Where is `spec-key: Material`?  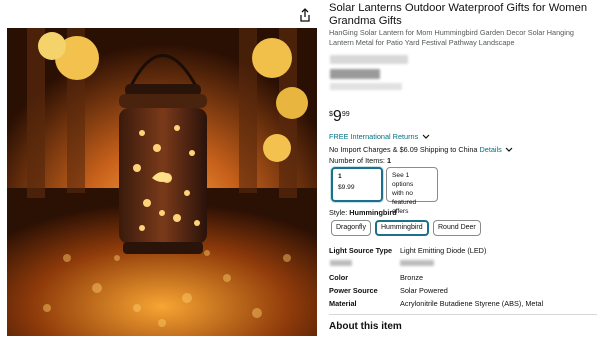 spec-key: Material is located at coordinates (343, 303).